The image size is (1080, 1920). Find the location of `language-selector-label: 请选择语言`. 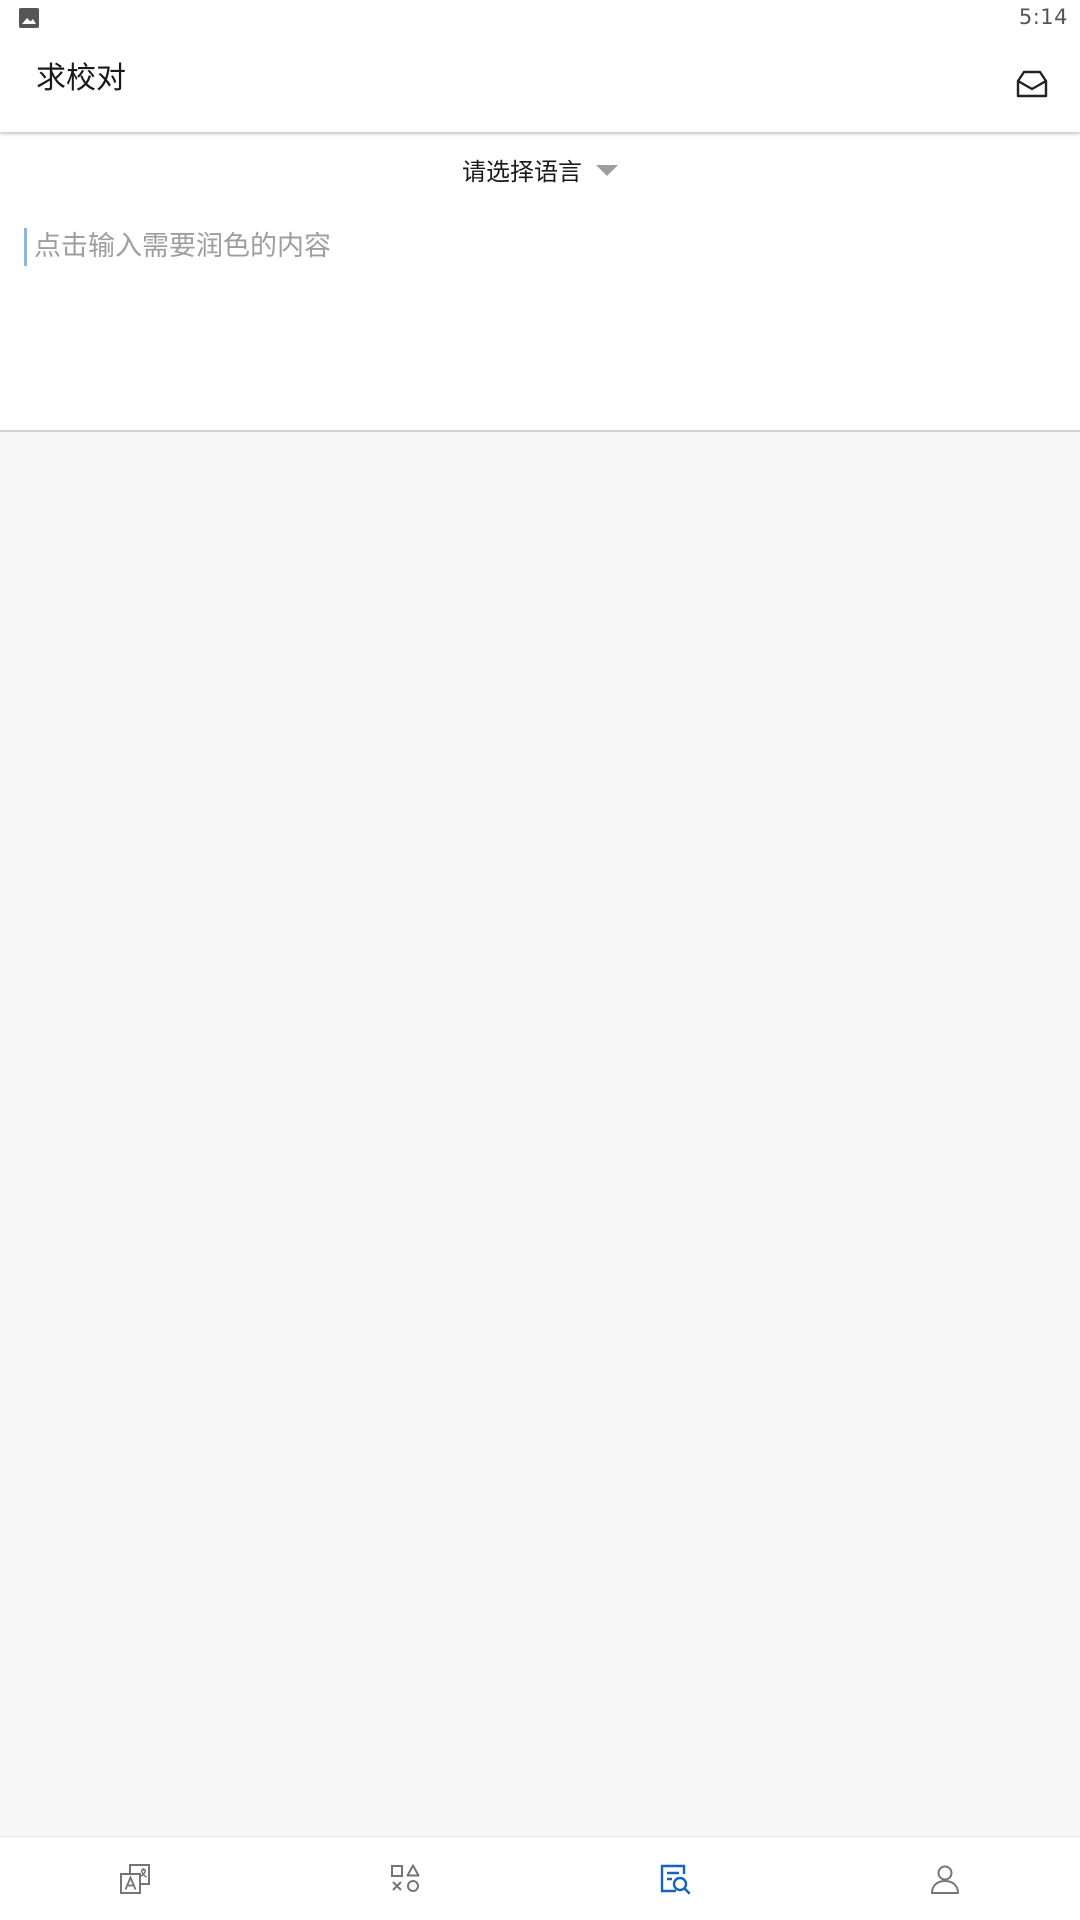

language-selector-label: 请选择语言 is located at coordinates (522, 172).